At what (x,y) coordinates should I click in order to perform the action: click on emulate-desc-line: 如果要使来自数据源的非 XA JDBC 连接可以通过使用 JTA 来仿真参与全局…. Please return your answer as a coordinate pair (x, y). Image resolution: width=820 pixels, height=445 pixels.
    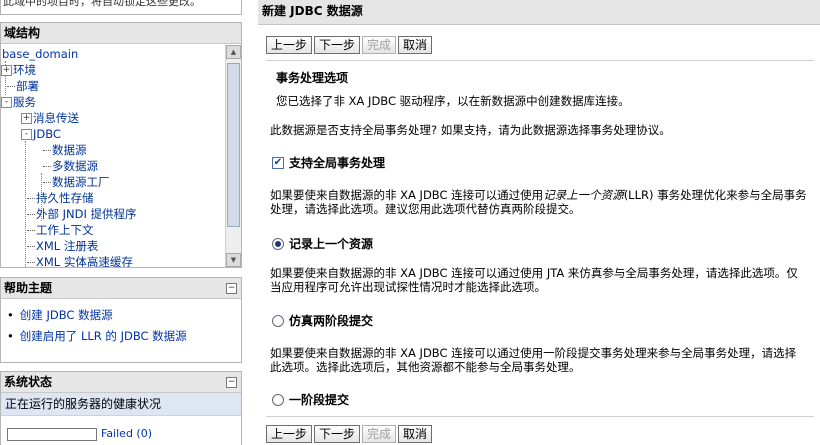
    Looking at the image, I should click on (534, 273).